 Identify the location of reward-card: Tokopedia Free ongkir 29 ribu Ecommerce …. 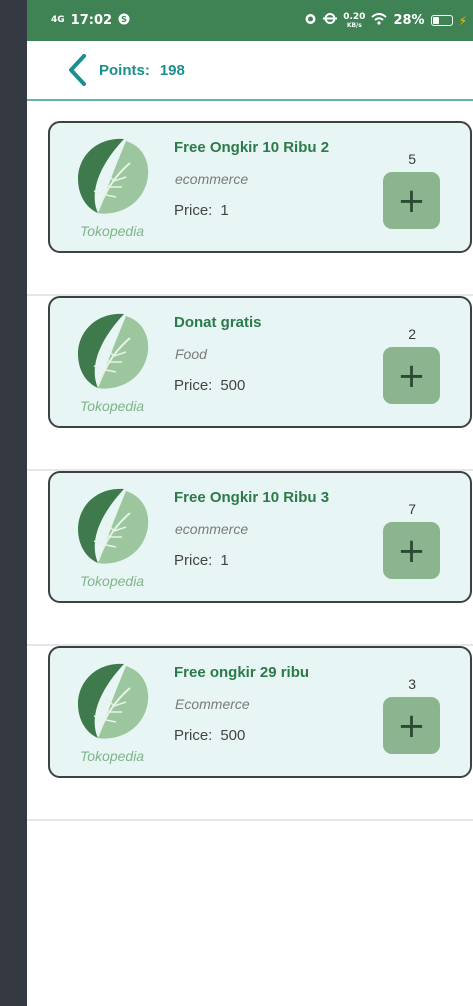
(260, 712).